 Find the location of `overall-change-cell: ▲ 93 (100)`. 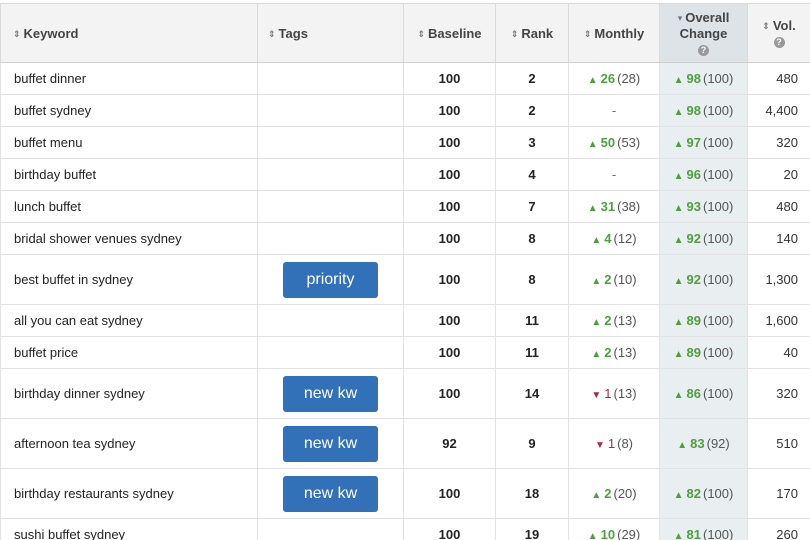

overall-change-cell: ▲ 93 (100) is located at coordinates (703, 206).